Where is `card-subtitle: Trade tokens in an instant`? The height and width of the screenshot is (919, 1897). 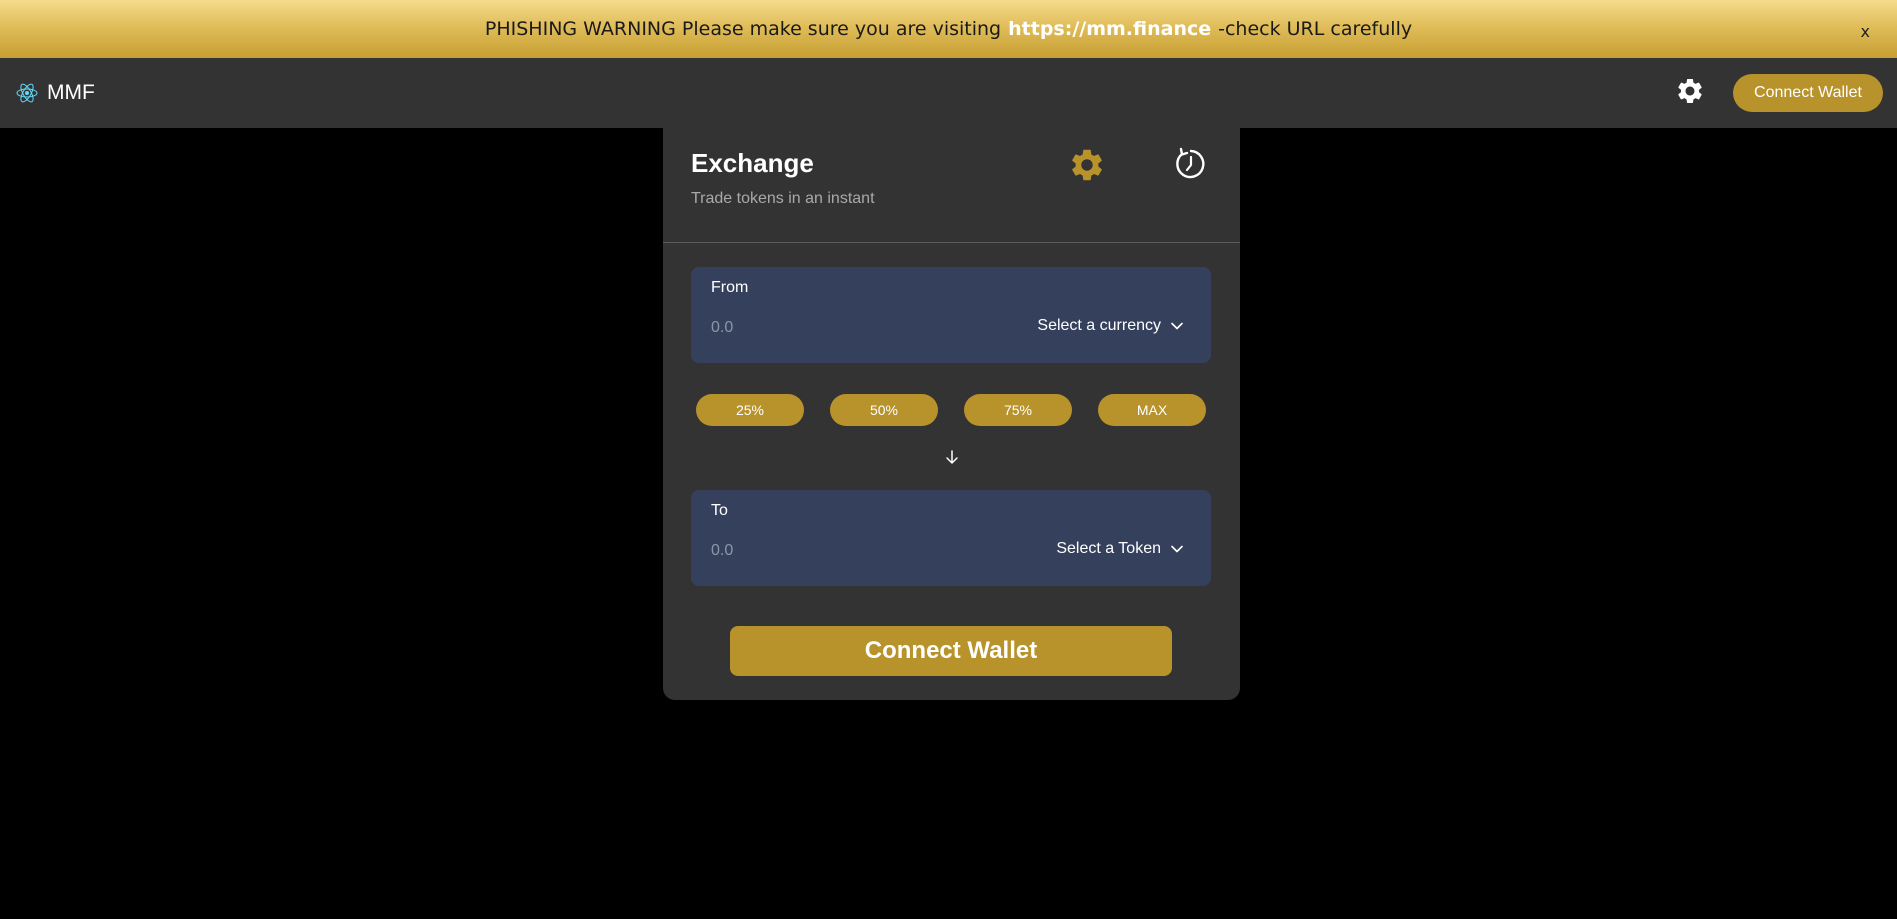
card-subtitle: Trade tokens in an instant is located at coordinates (783, 198).